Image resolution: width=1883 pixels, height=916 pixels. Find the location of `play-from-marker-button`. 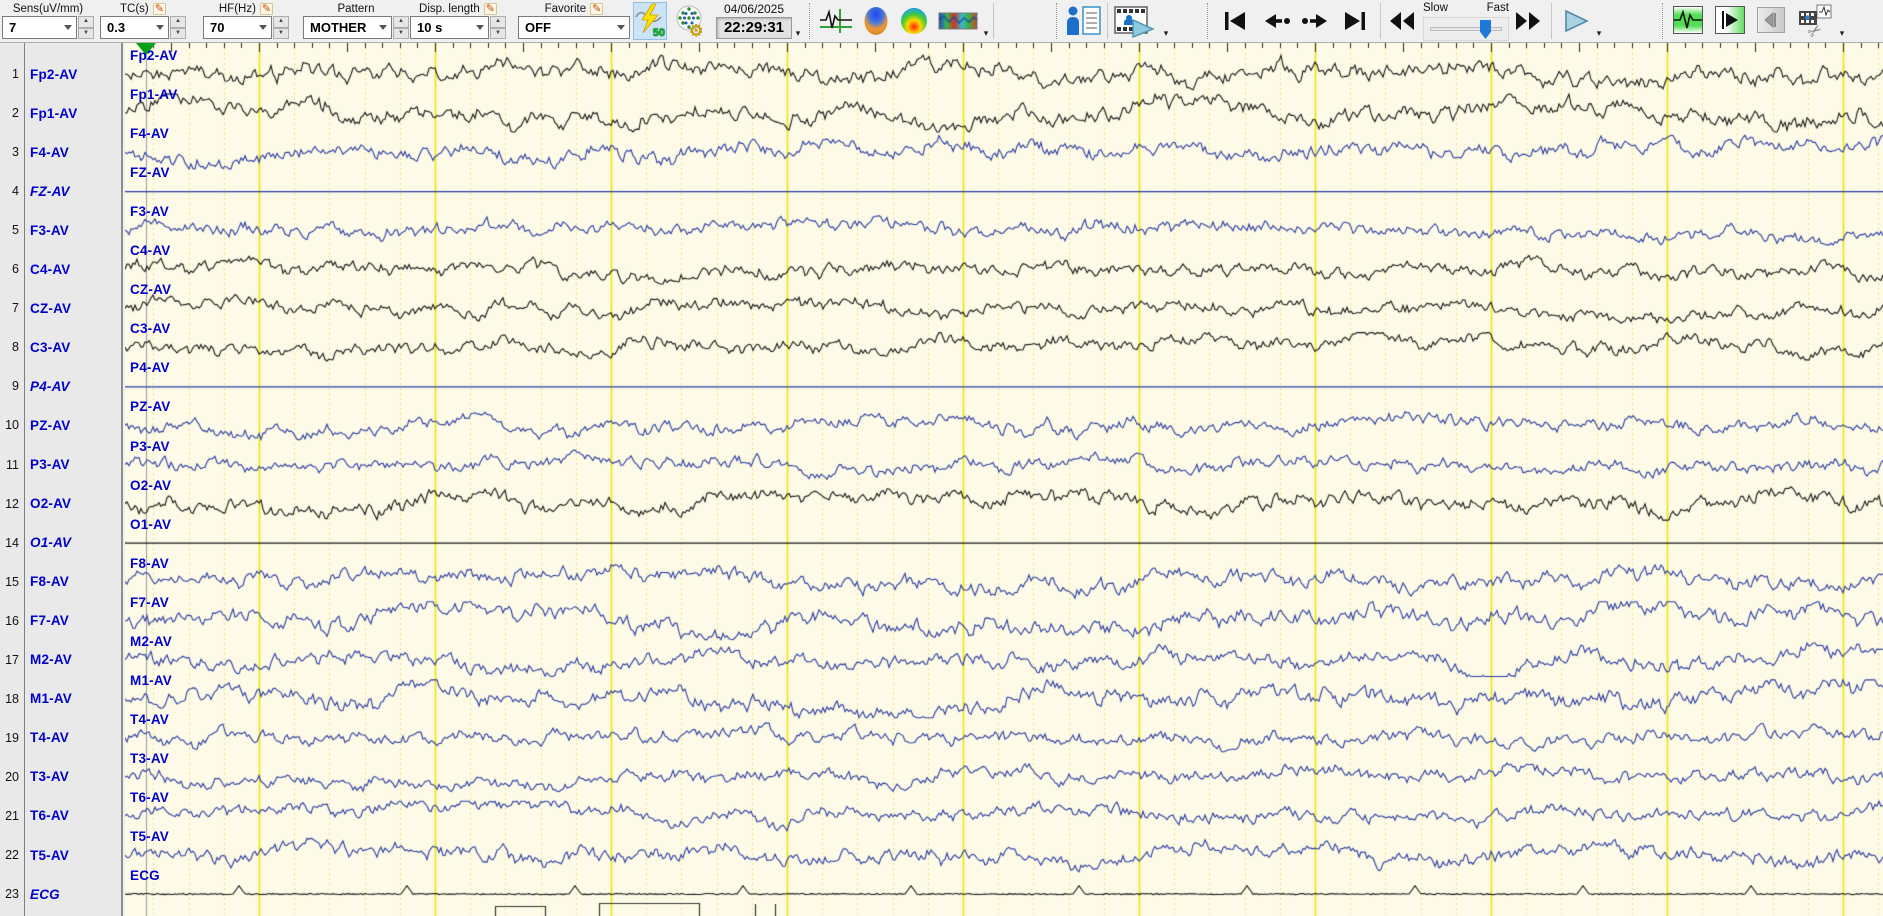

play-from-marker-button is located at coordinates (1730, 20).